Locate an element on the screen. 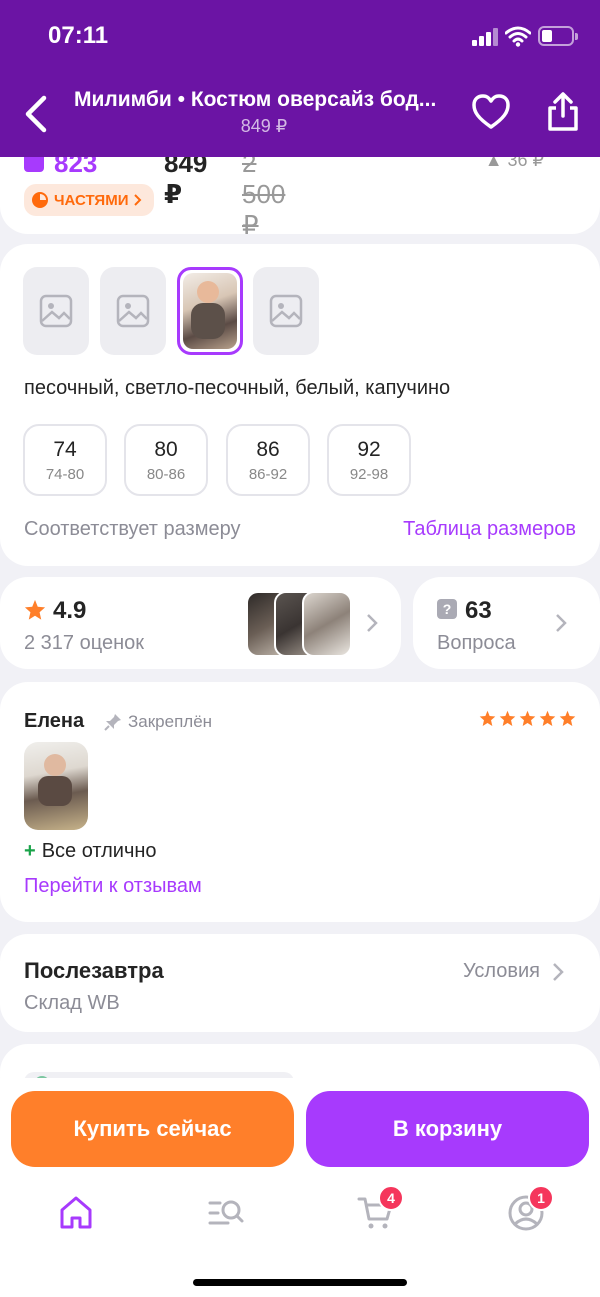 Image resolution: width=600 pixels, height=1297 pixels. color-thumb-selected is located at coordinates (210, 311).